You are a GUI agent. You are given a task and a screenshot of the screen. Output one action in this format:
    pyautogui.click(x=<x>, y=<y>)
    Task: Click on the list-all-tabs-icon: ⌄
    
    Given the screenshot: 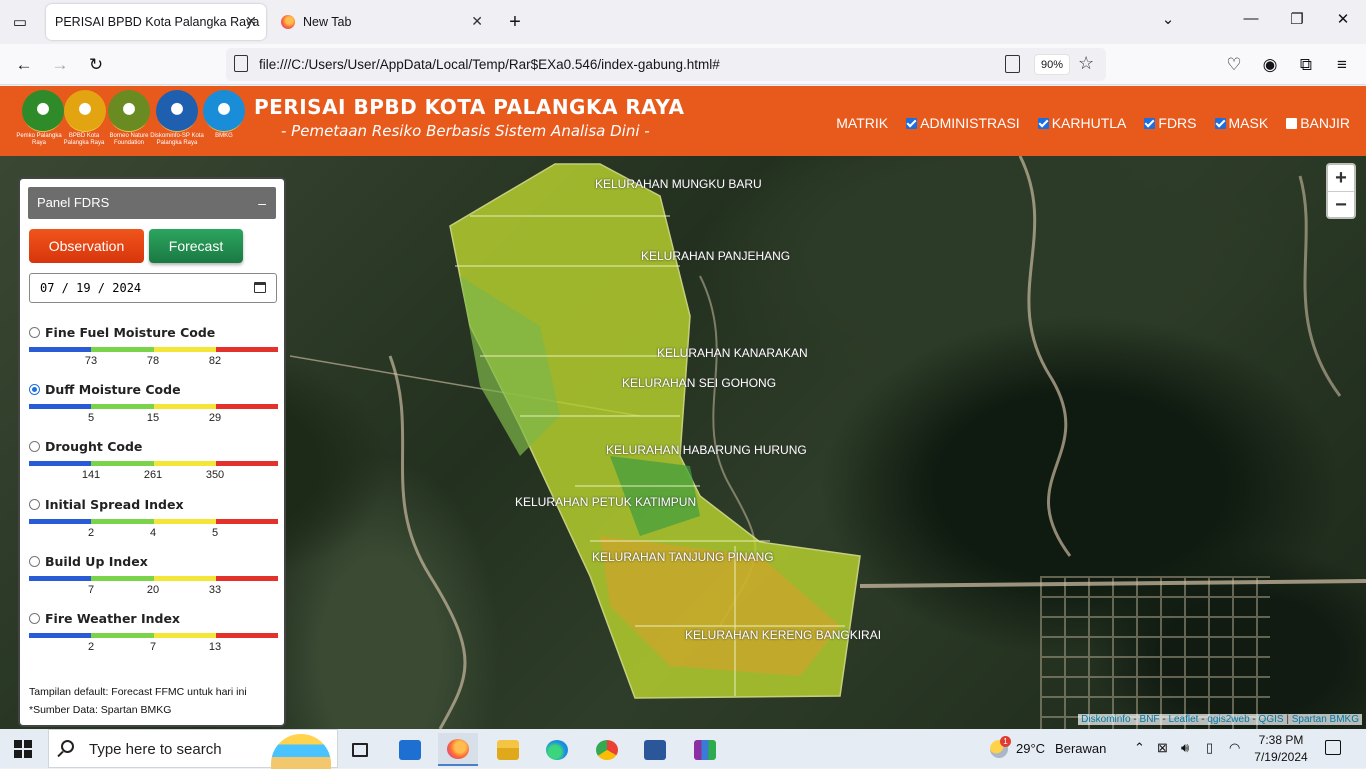 What is the action you would take?
    pyautogui.click(x=1168, y=19)
    